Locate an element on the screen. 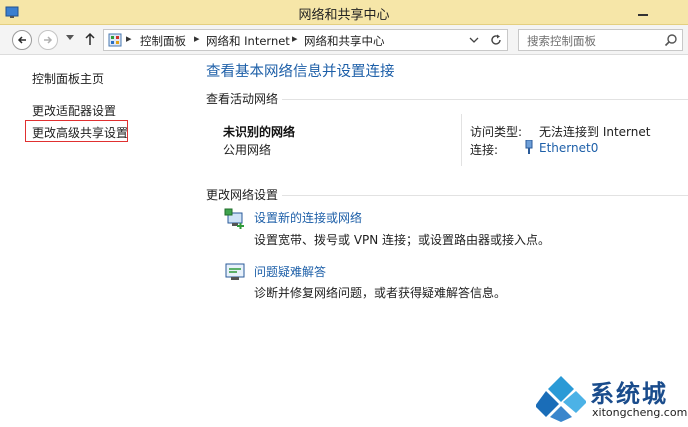 The width and height of the screenshot is (688, 427). ethernet-connection-link: Ethernet0 is located at coordinates (568, 148).